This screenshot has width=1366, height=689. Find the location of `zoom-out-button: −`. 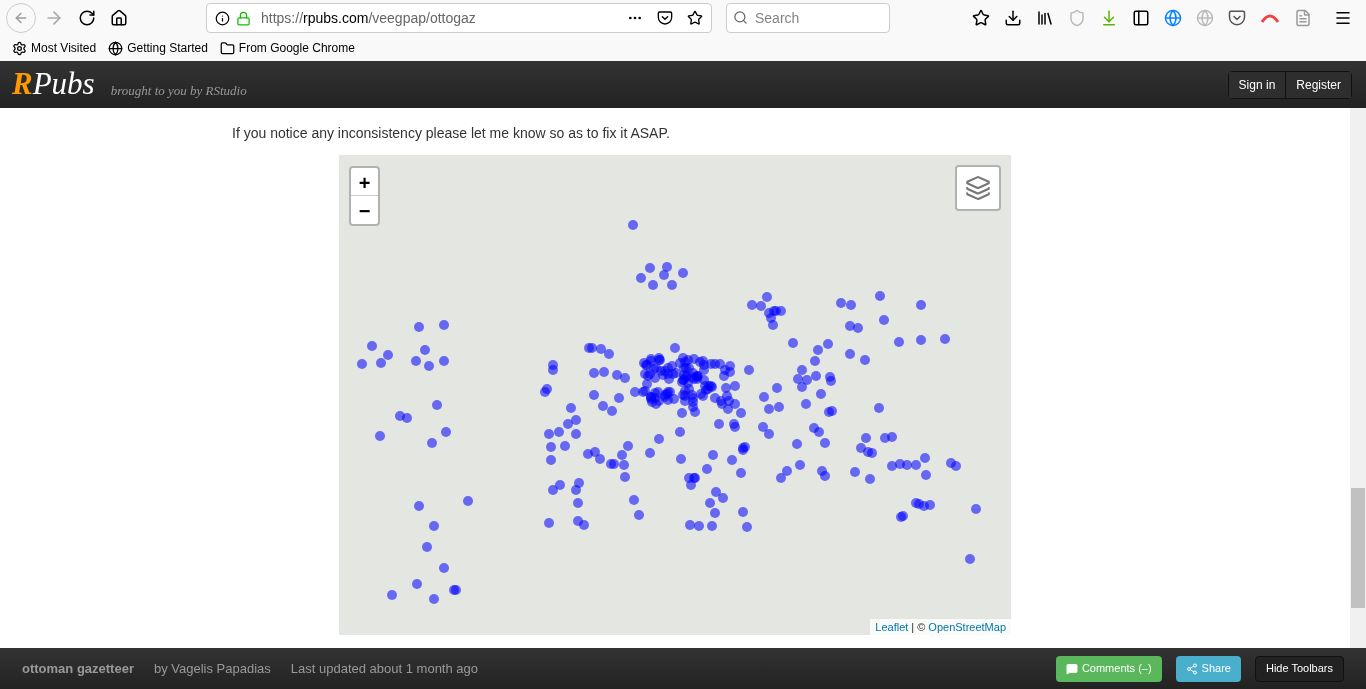

zoom-out-button: − is located at coordinates (364, 210).